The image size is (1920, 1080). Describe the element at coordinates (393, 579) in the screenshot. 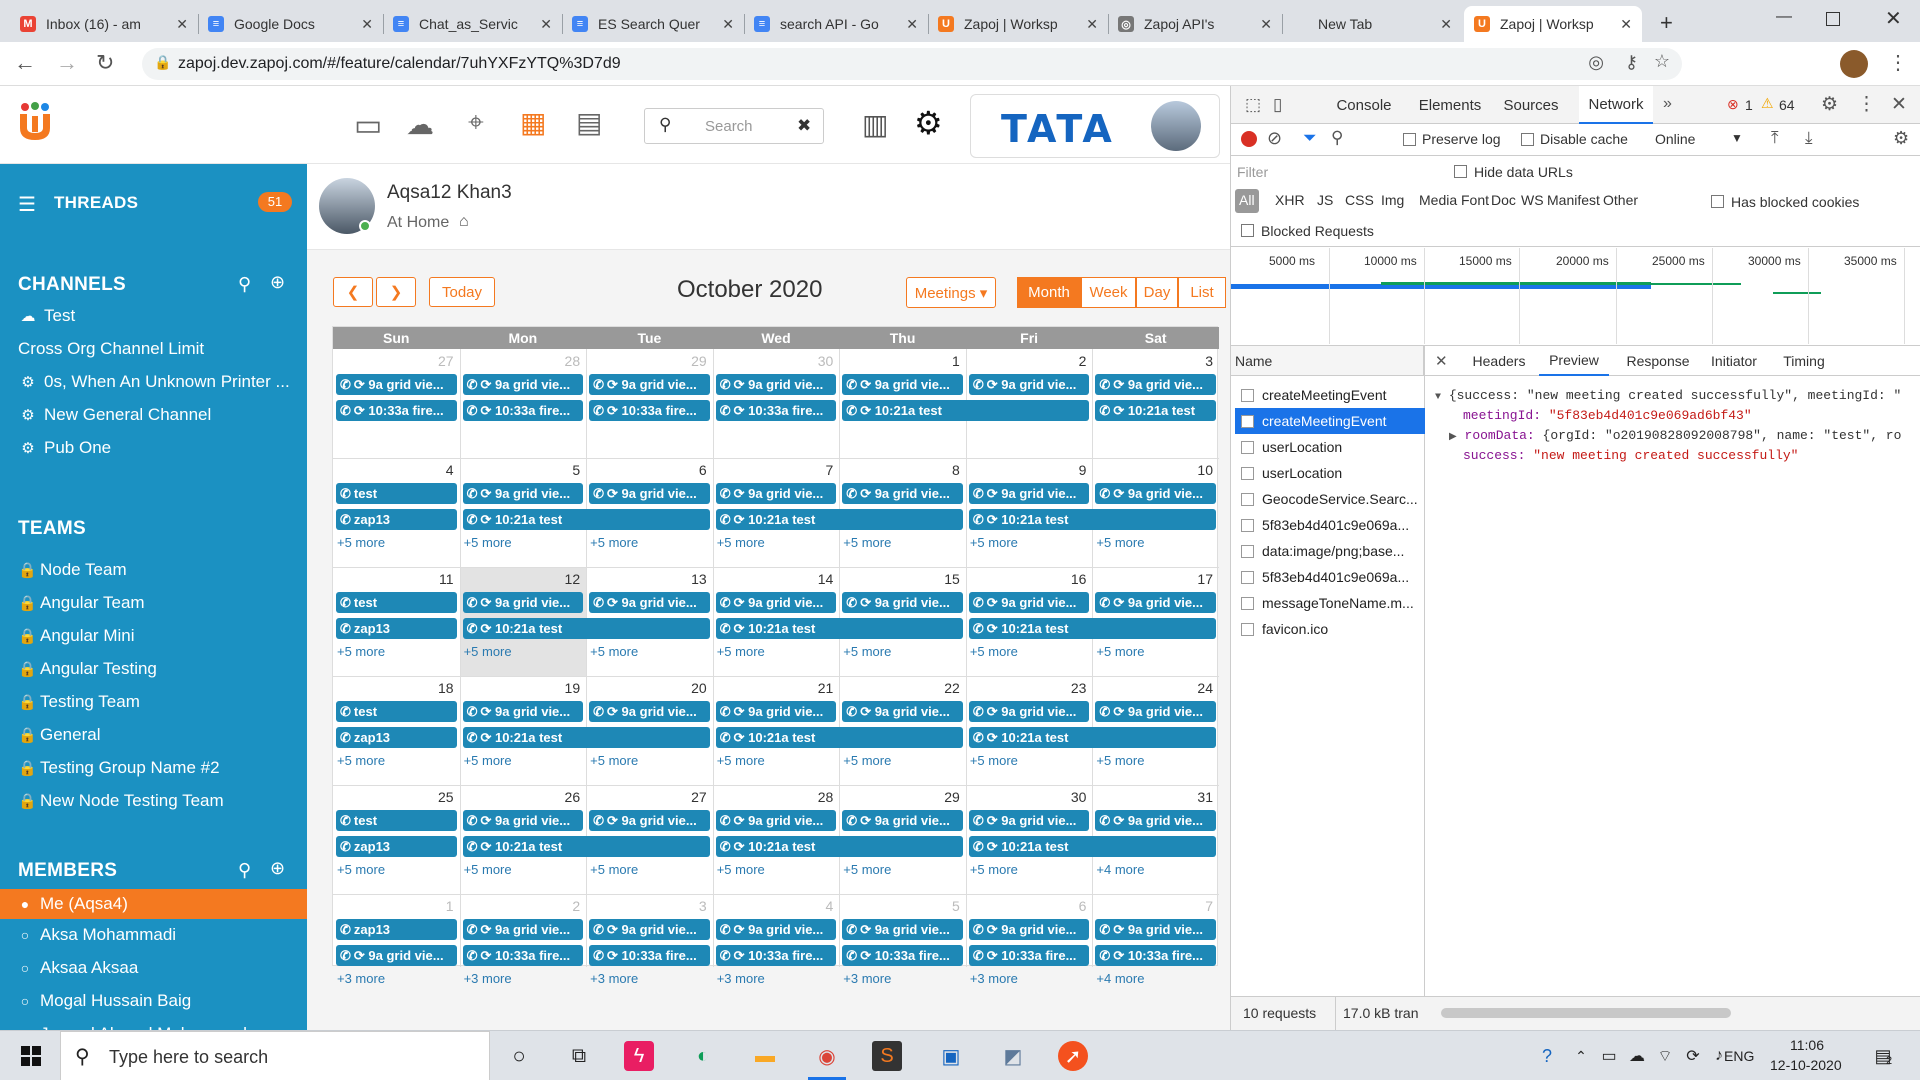

I see `day-number: 11` at that location.